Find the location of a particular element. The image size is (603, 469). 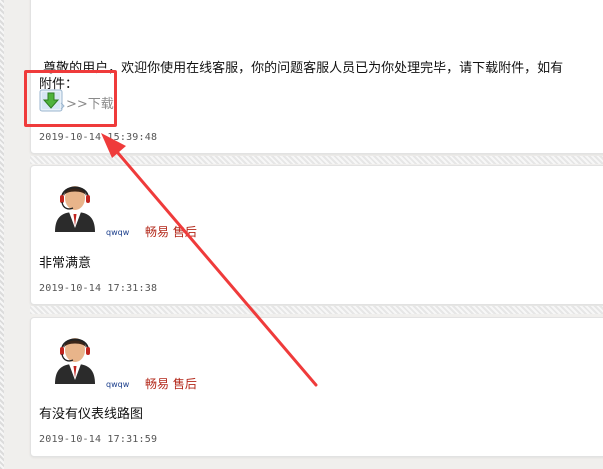

download-attachment-link: >>下载 is located at coordinates (76, 101).